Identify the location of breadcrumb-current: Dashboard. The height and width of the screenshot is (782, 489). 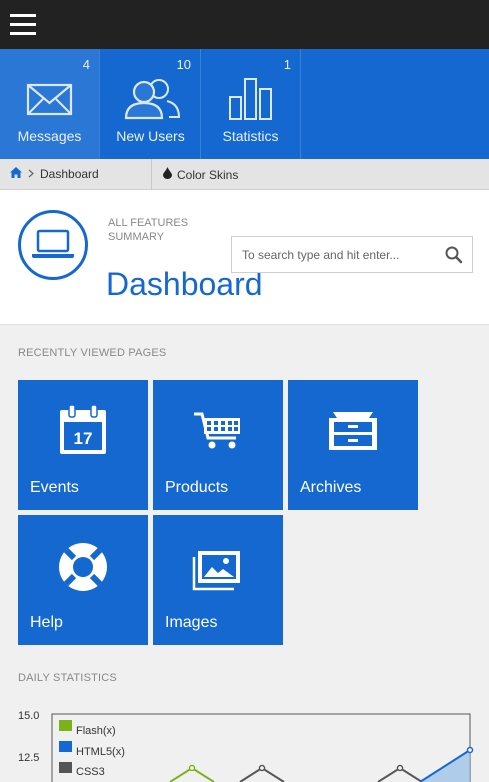
(69, 174).